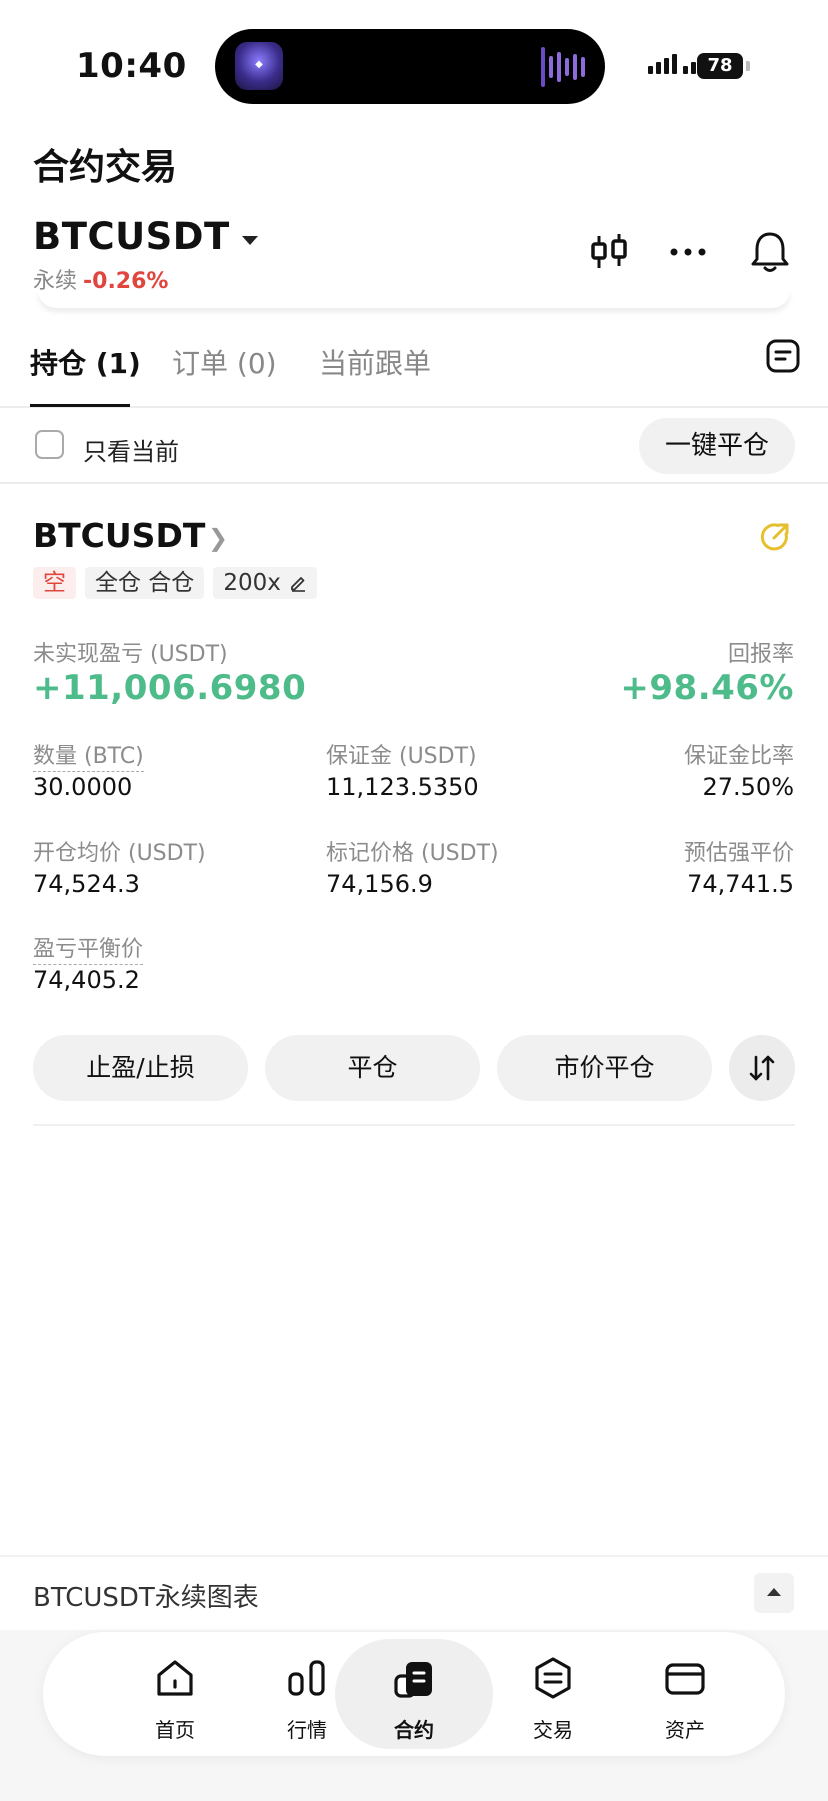  I want to click on active-tab-indicator, so click(80, 405).